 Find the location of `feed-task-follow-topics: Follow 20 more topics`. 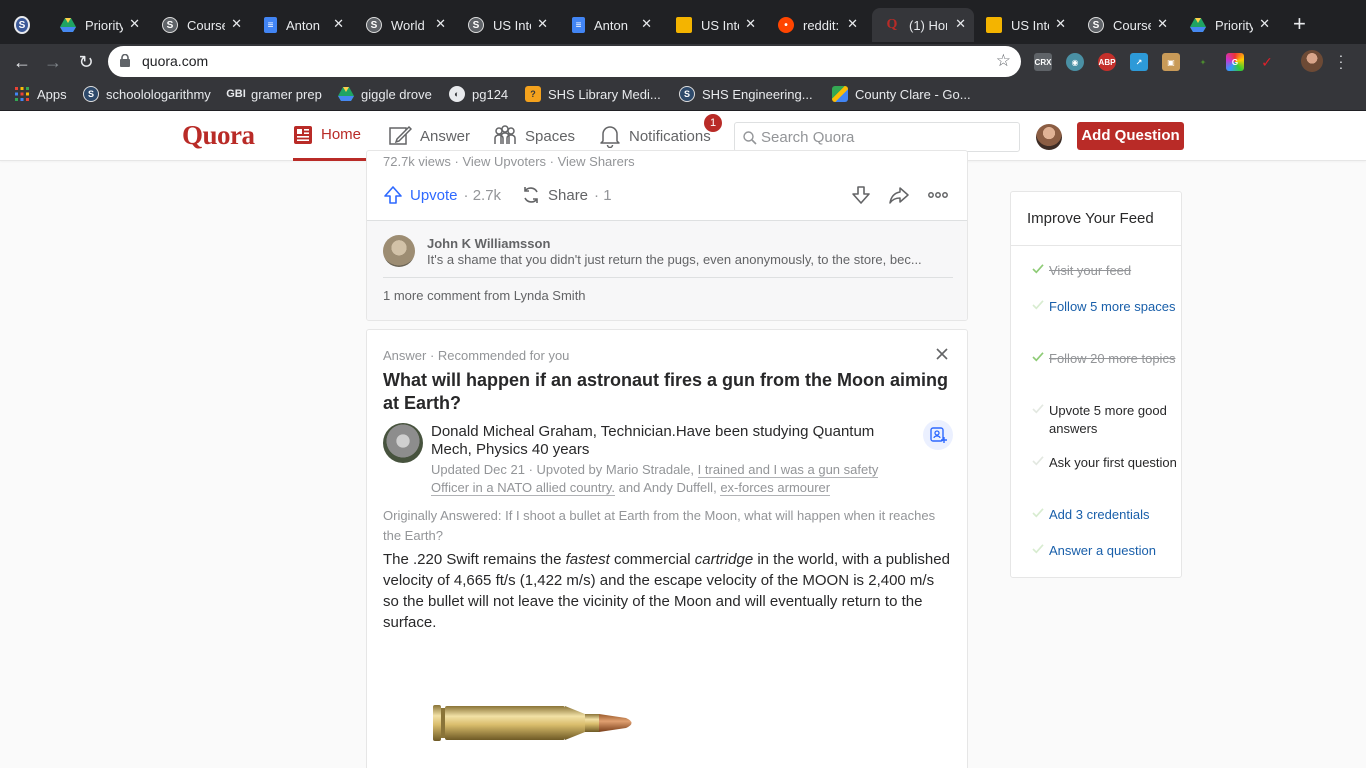

feed-task-follow-topics: Follow 20 more topics is located at coordinates (1102, 359).